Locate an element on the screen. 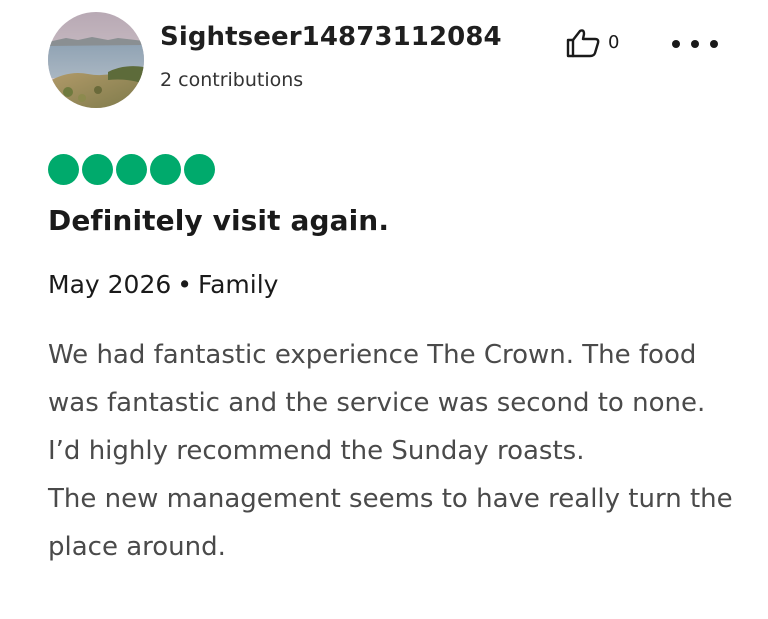  helpful-vote-button: 0 is located at coordinates (592, 43).